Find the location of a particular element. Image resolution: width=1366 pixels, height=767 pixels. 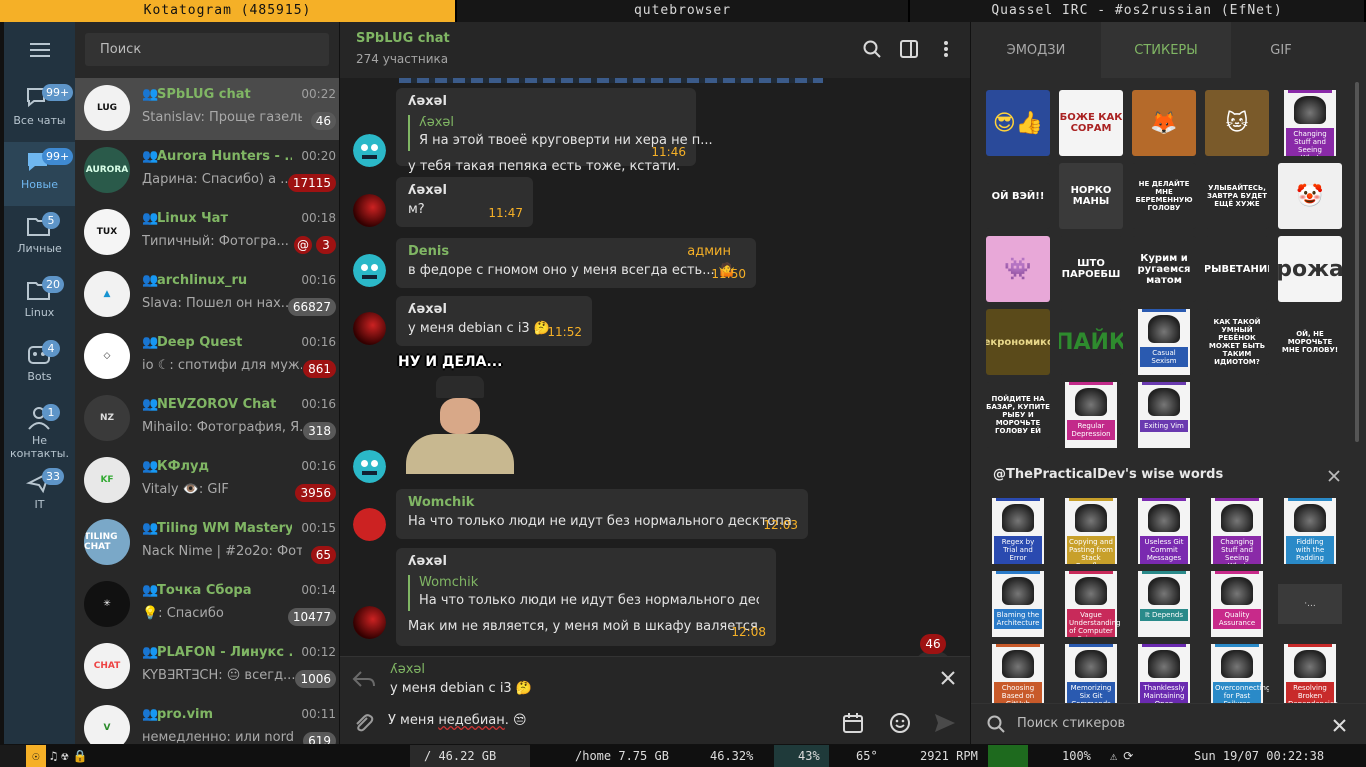

window-tab-2: Quassel IRC - #os2russian (EfNet) is located at coordinates (1138, 11).